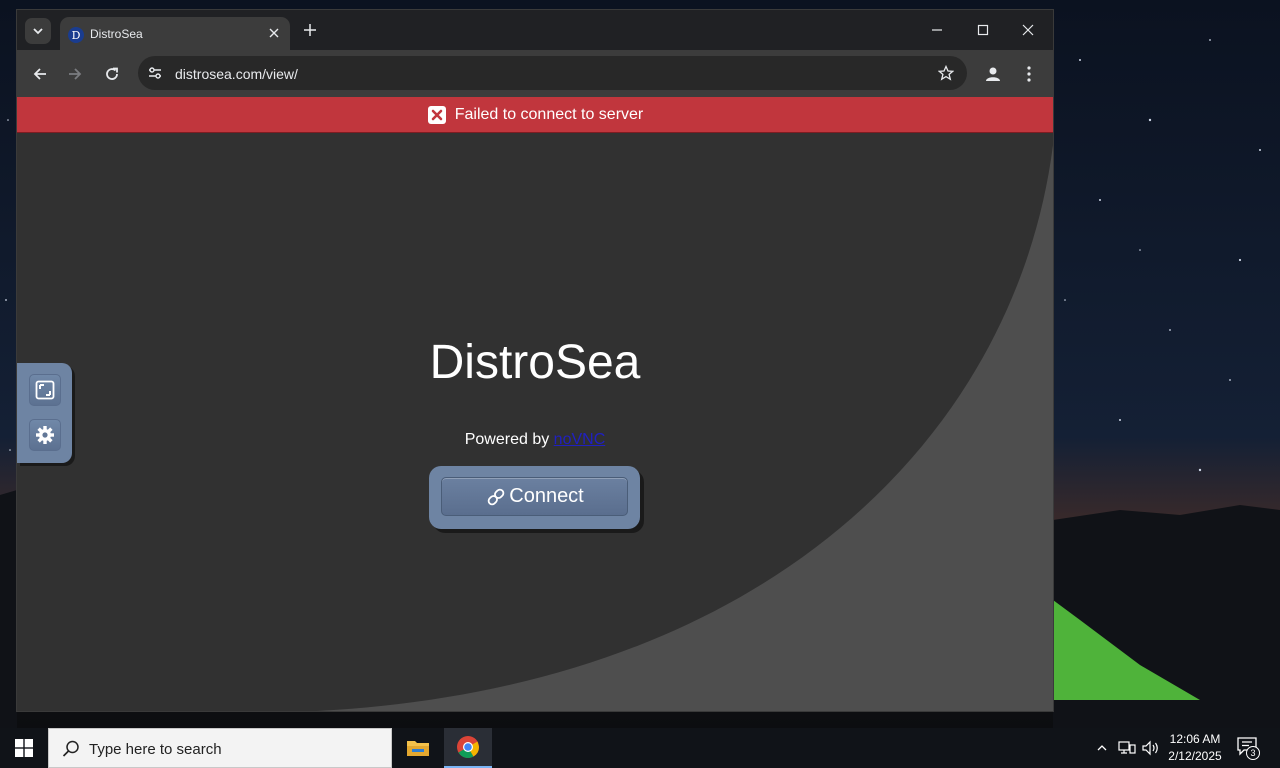  I want to click on windows-logo-icon, so click(24, 748).